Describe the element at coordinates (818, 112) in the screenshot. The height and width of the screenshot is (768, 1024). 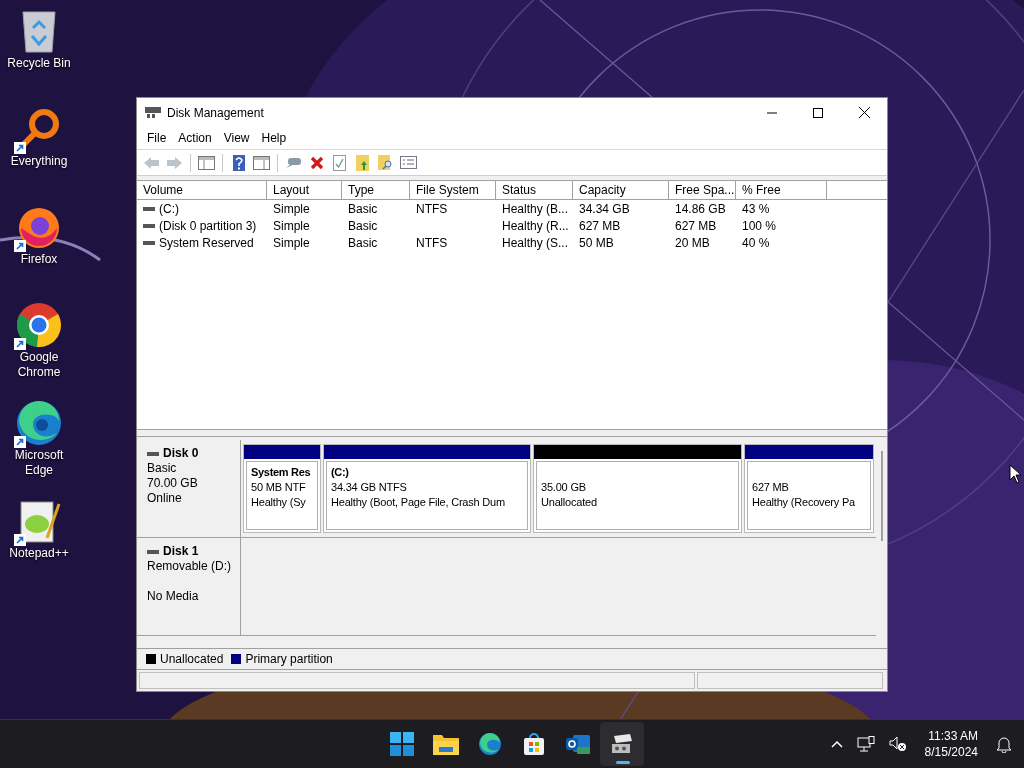
I see `maximize-icon` at that location.